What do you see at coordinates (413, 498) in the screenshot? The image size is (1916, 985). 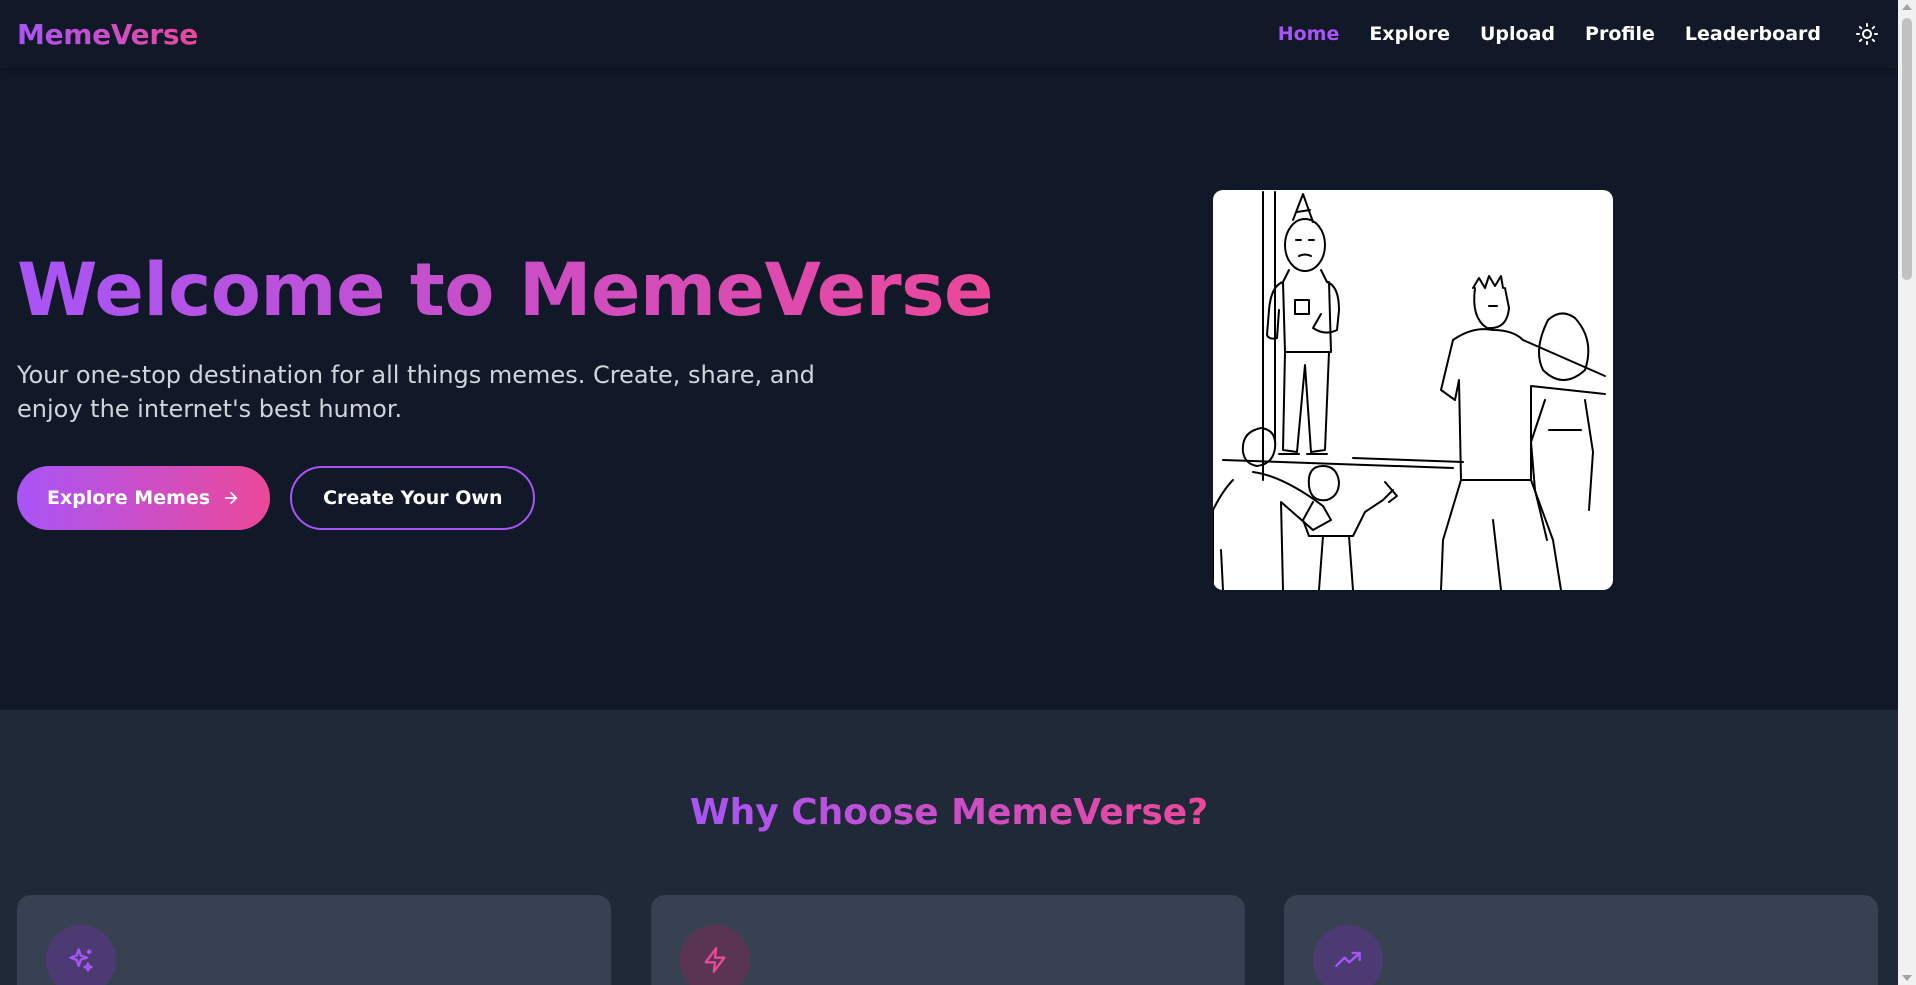 I see `create-your-own-button: Create Your Own` at bounding box center [413, 498].